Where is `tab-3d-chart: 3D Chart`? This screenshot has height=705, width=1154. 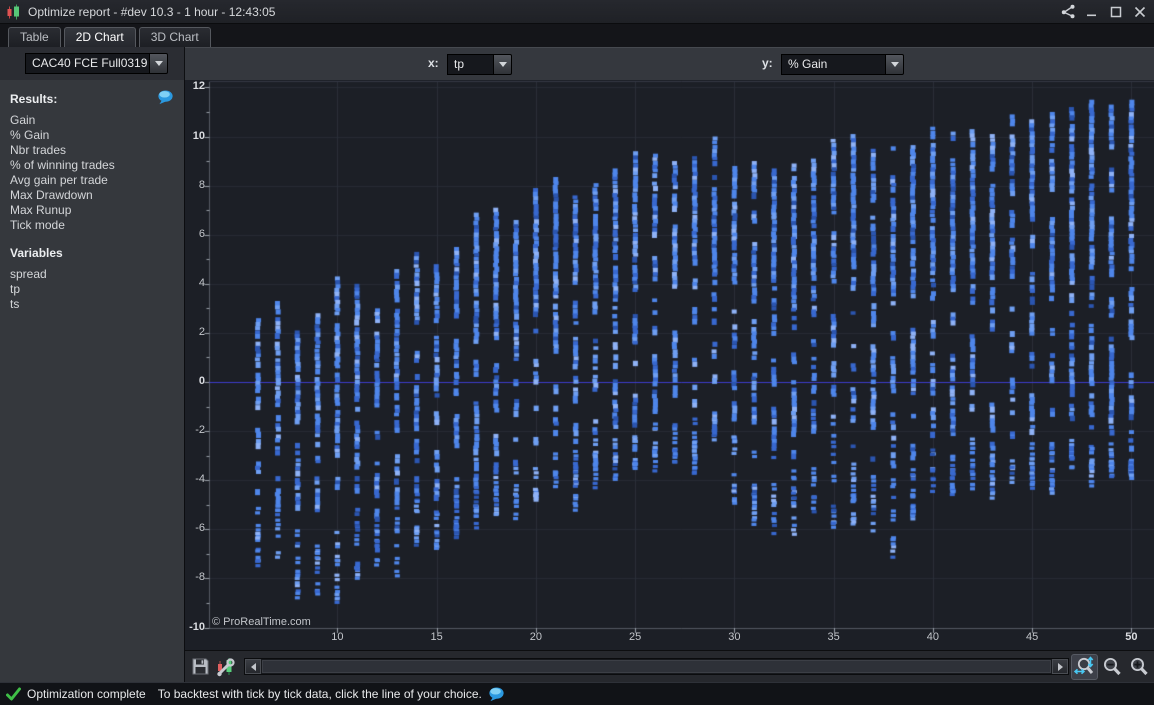
tab-3d-chart: 3D Chart is located at coordinates (174, 37).